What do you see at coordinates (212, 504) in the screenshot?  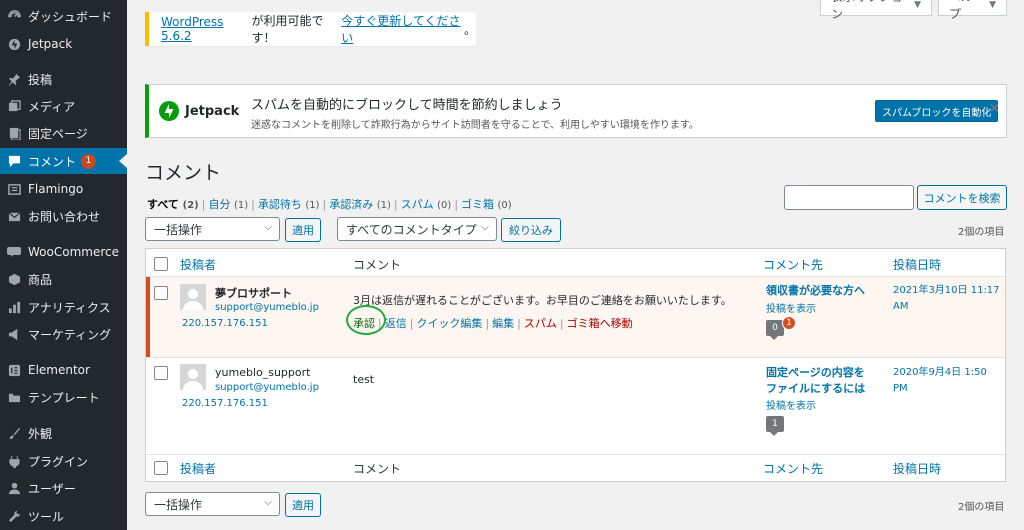 I see `bulk-action-select-bottom: 一括操作 ⌵` at bounding box center [212, 504].